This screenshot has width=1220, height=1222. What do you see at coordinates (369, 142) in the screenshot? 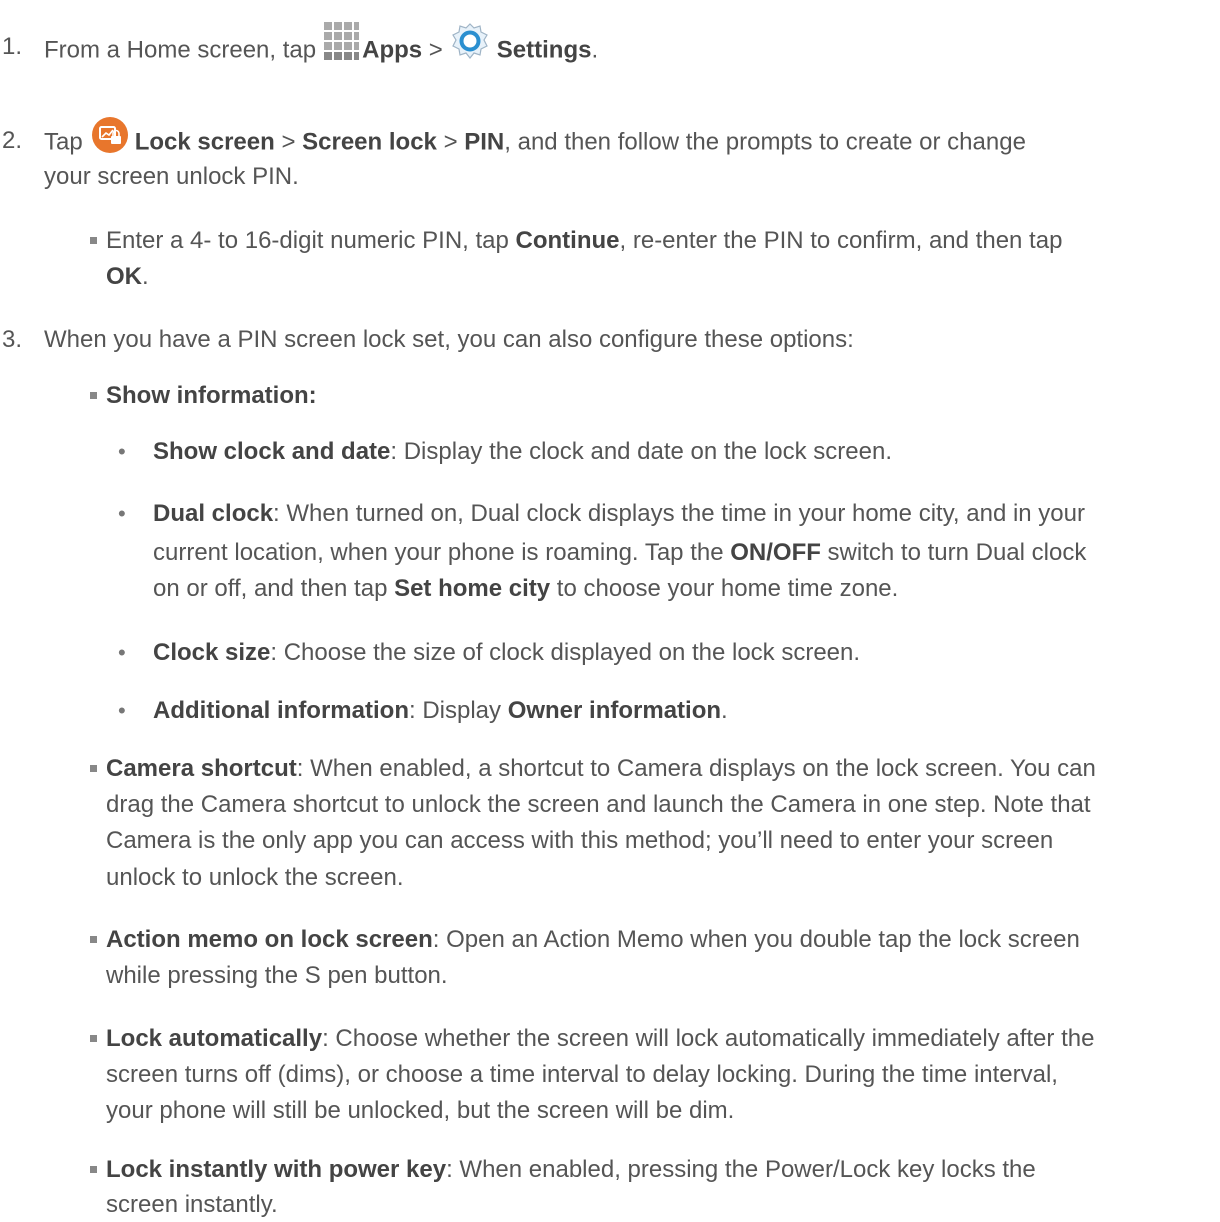
I see `screen-lock-label: Screen lock` at bounding box center [369, 142].